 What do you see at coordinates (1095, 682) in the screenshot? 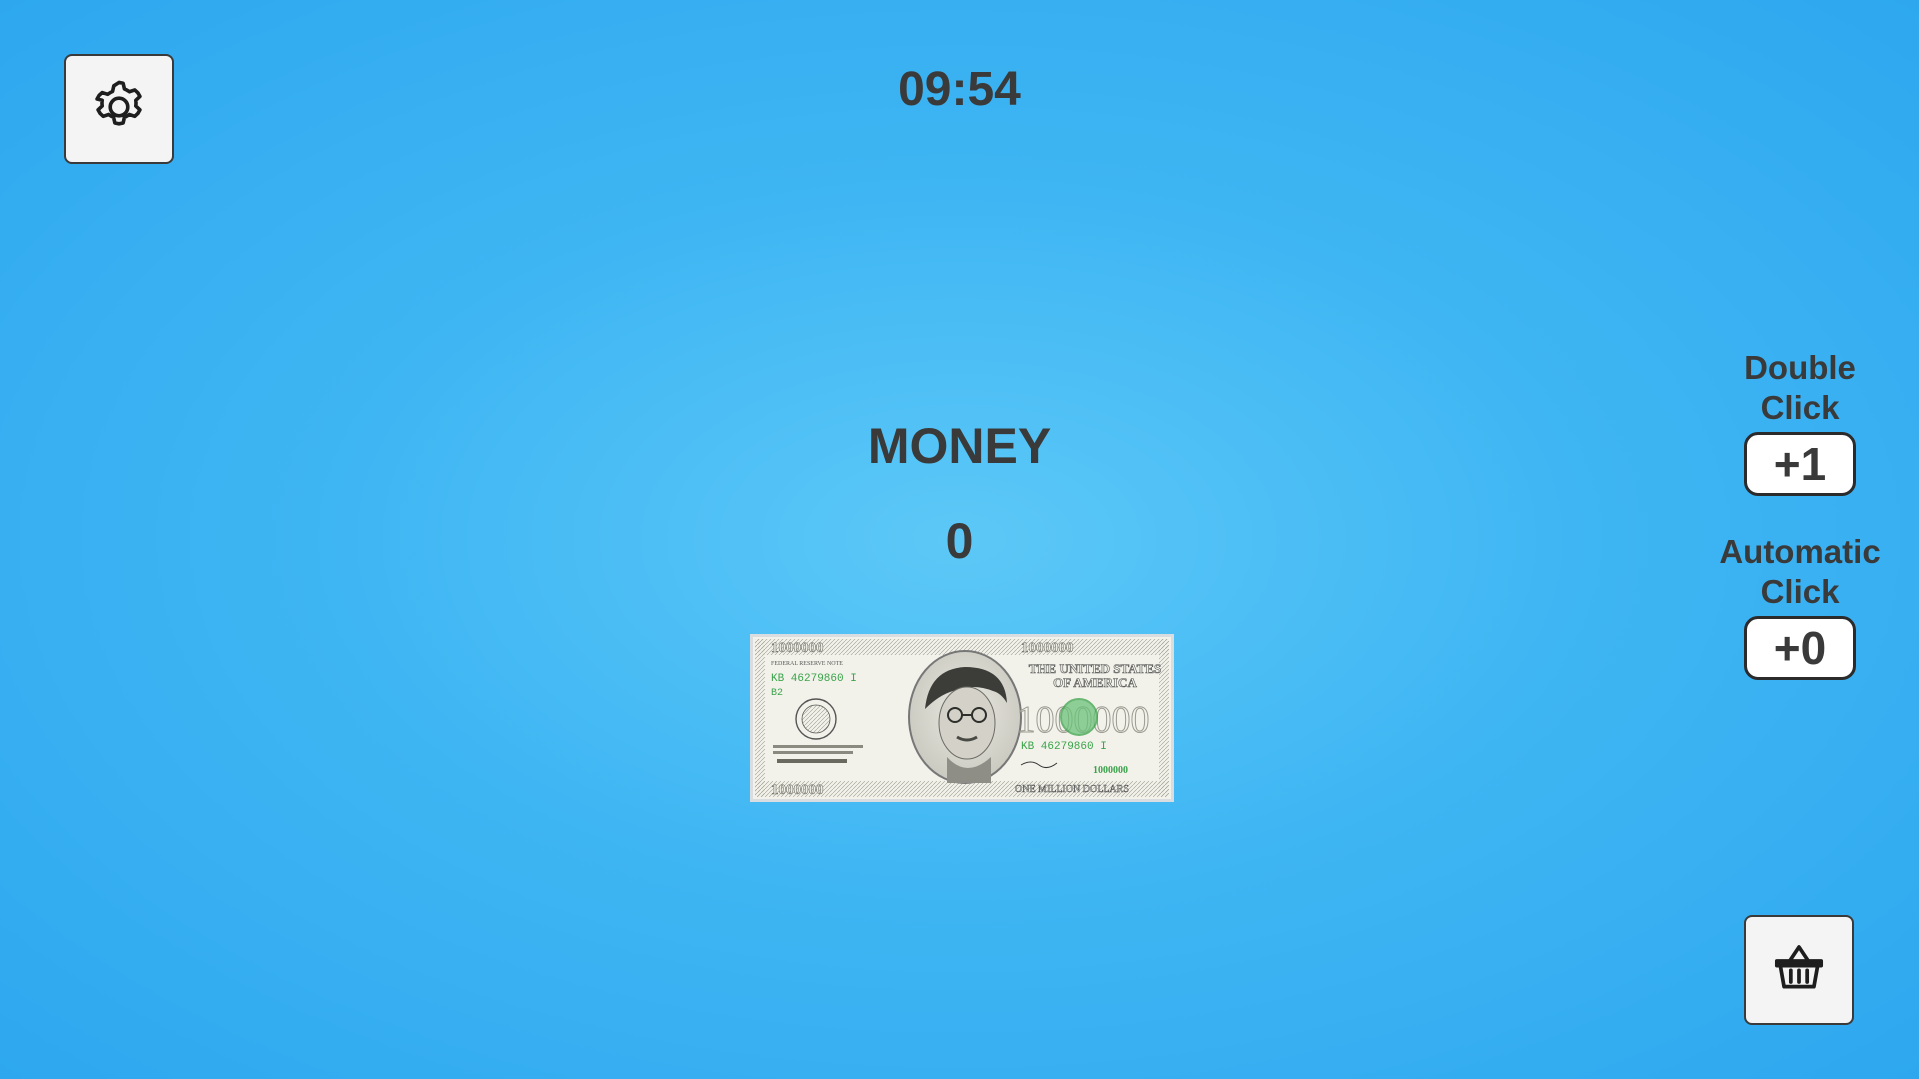
I see `note-country-line2: OF AMERICA` at bounding box center [1095, 682].